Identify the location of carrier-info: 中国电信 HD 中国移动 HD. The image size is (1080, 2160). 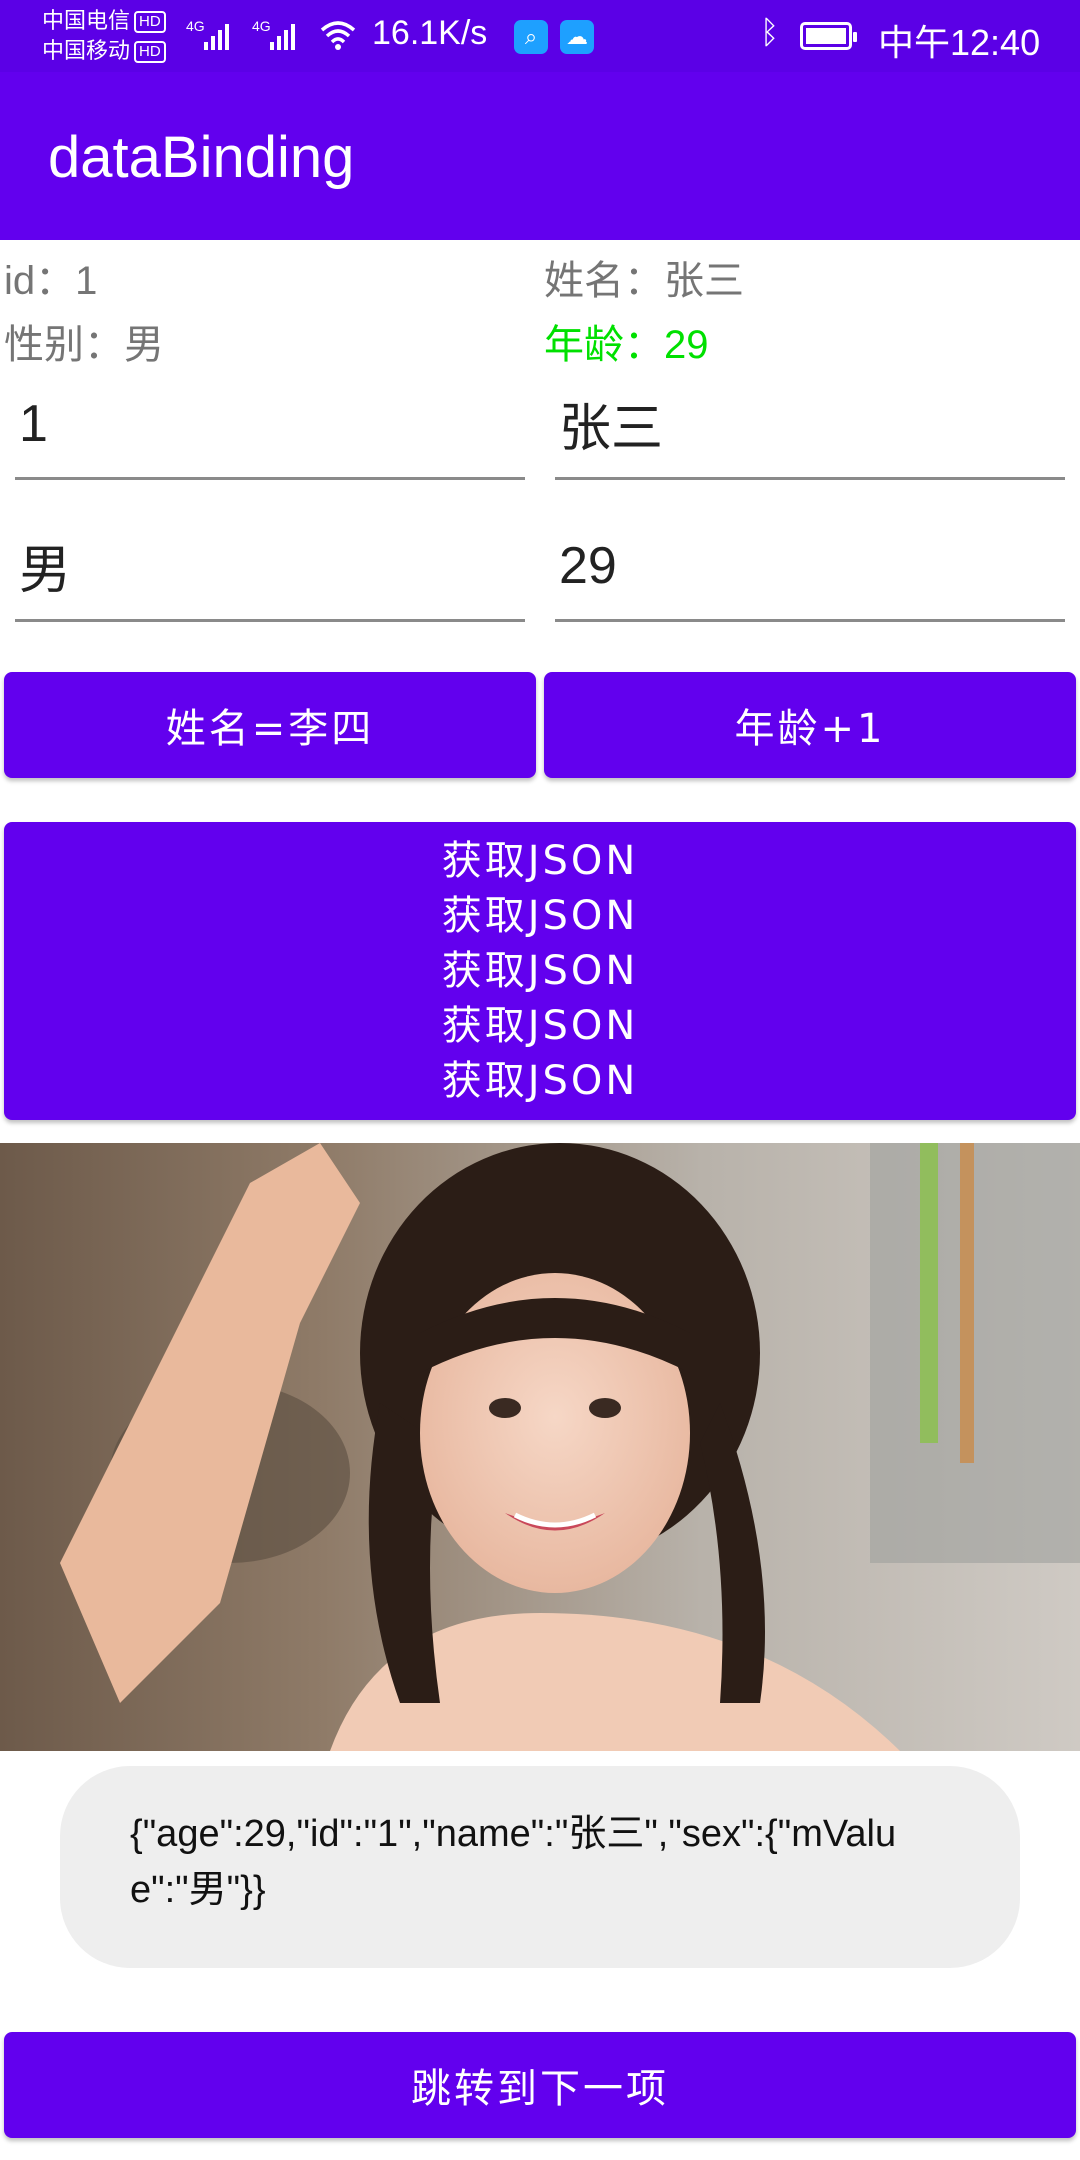
(104, 36).